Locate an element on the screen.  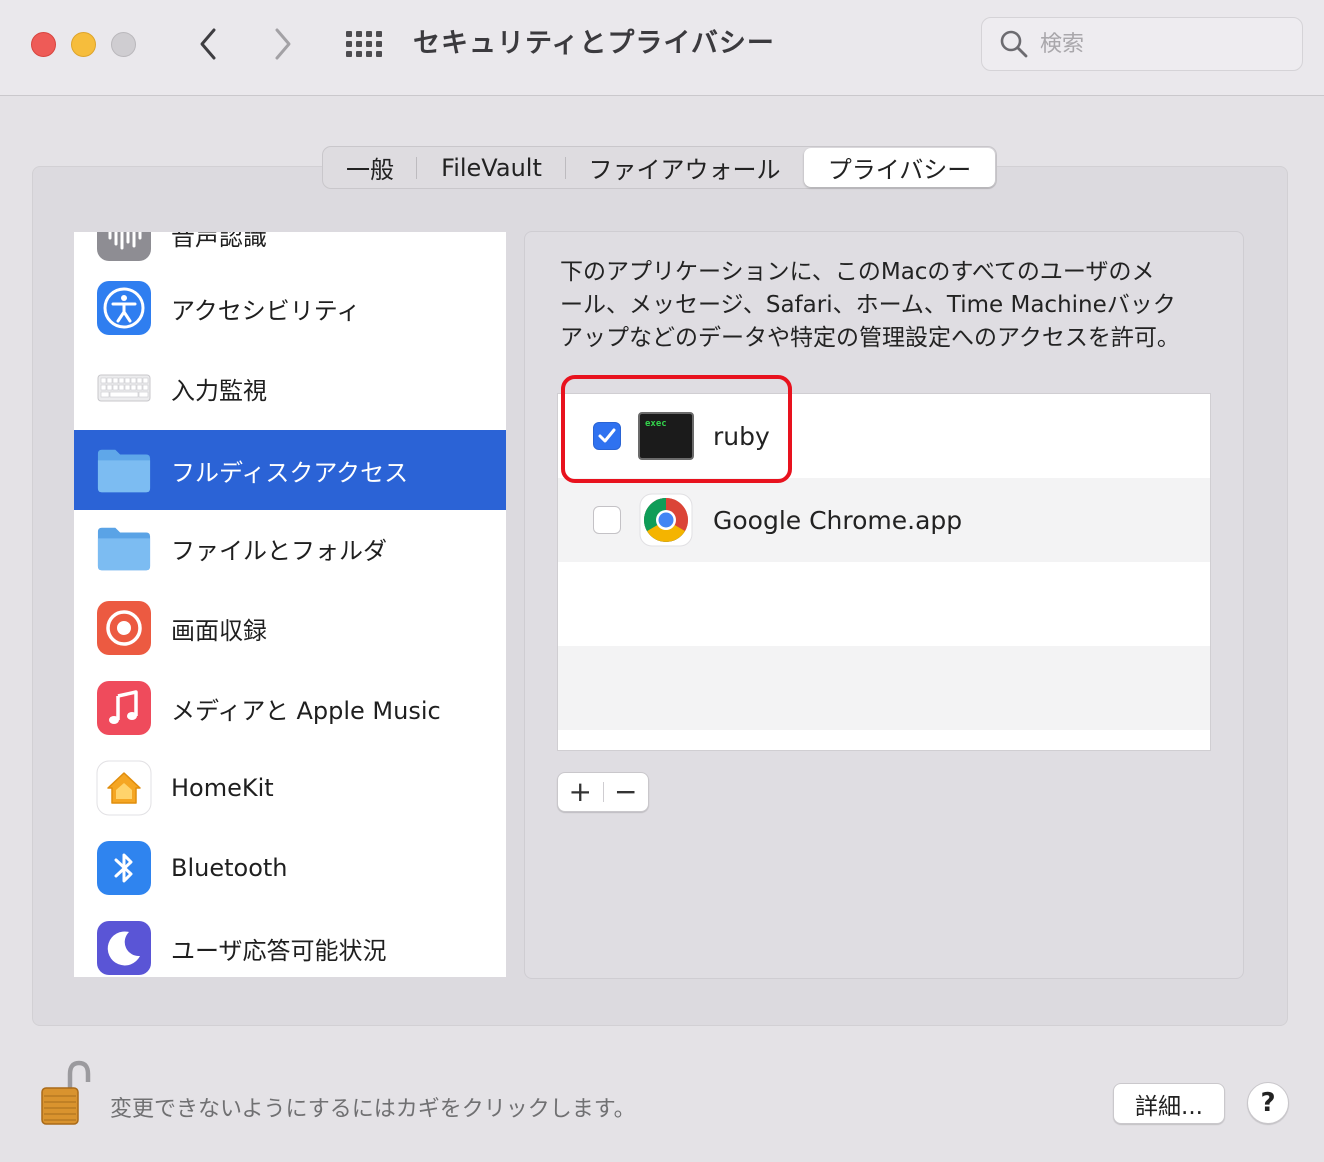
add-app-button: + is located at coordinates (580, 792).